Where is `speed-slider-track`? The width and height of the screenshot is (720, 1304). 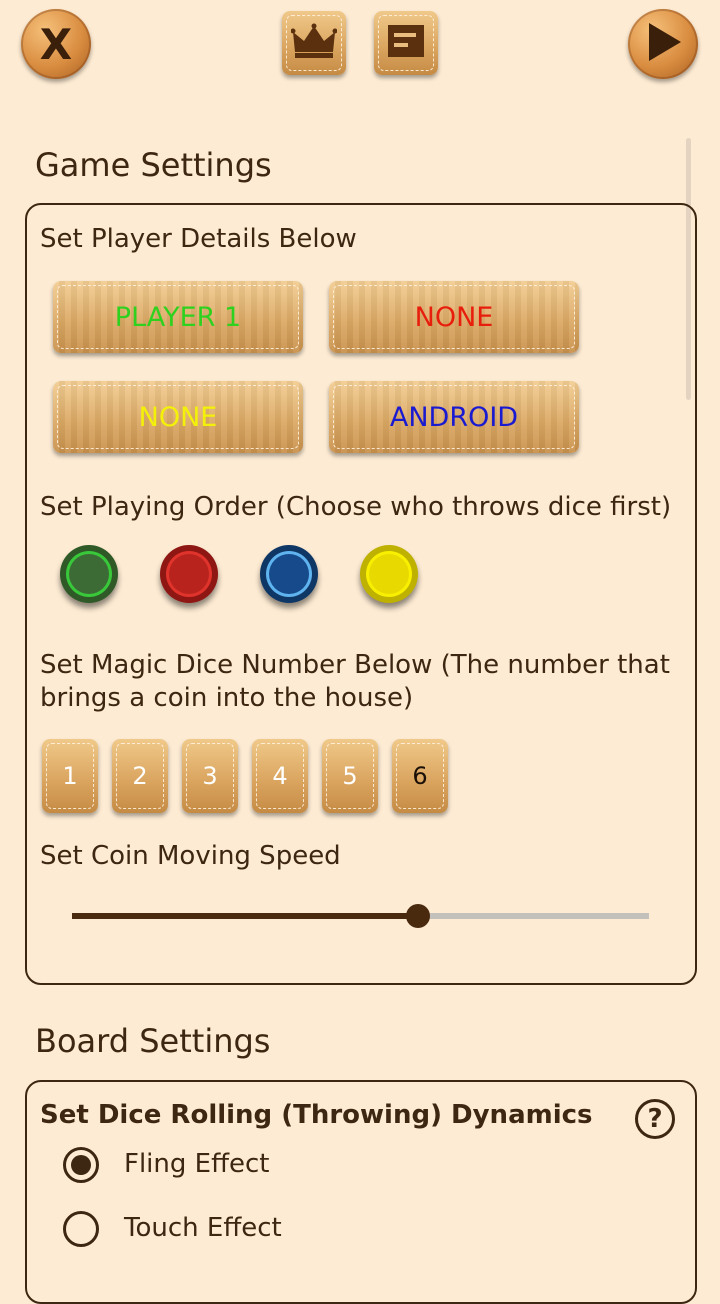 speed-slider-track is located at coordinates (533, 916).